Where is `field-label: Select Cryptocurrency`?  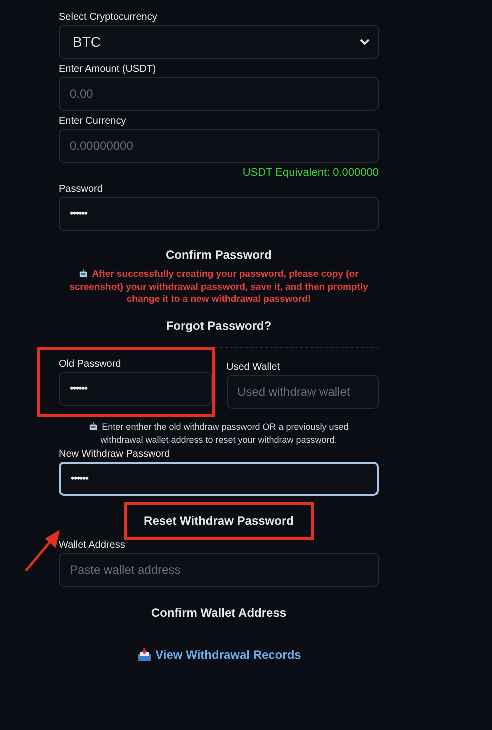 field-label: Select Cryptocurrency is located at coordinates (108, 18).